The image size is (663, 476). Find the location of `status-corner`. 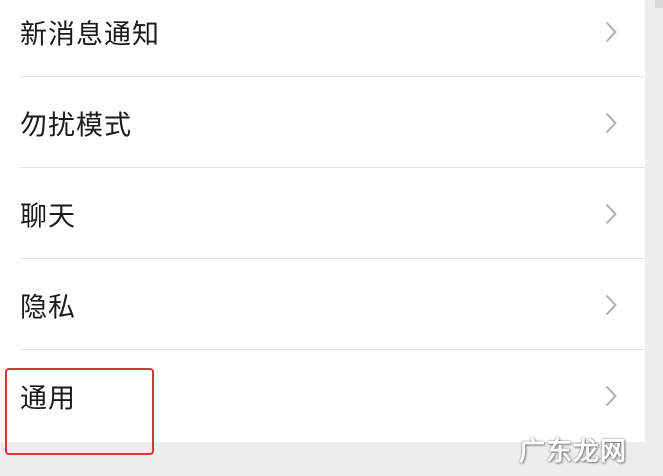

status-corner is located at coordinates (659, 4).